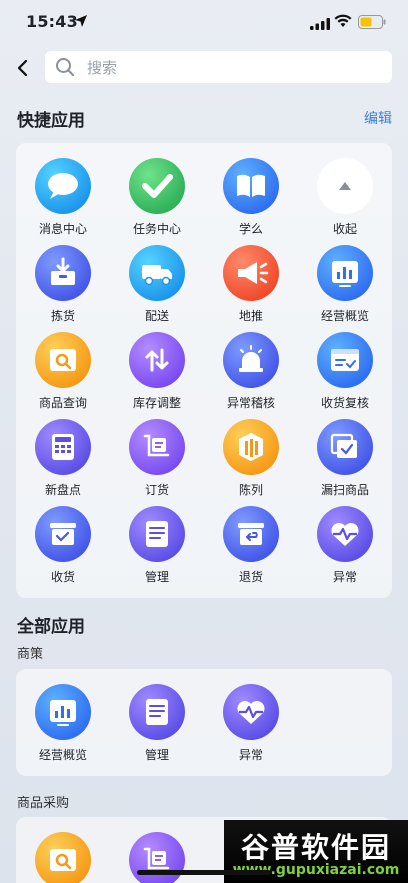 Image resolution: width=408 pixels, height=883 pixels. What do you see at coordinates (232, 68) in the screenshot?
I see `search-input` at bounding box center [232, 68].